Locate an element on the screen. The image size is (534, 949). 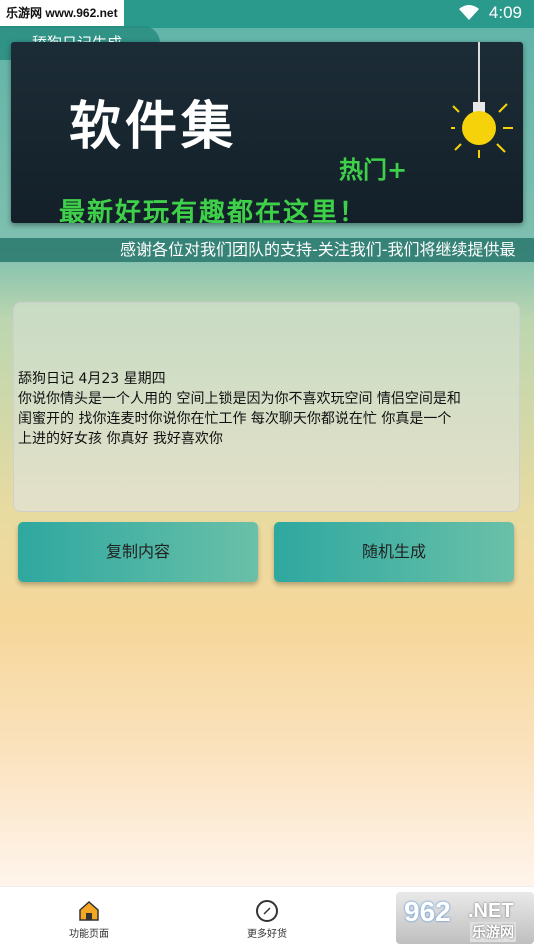
status-bar: 乐游网 www.962.net 4:09 is located at coordinates (267, 14).